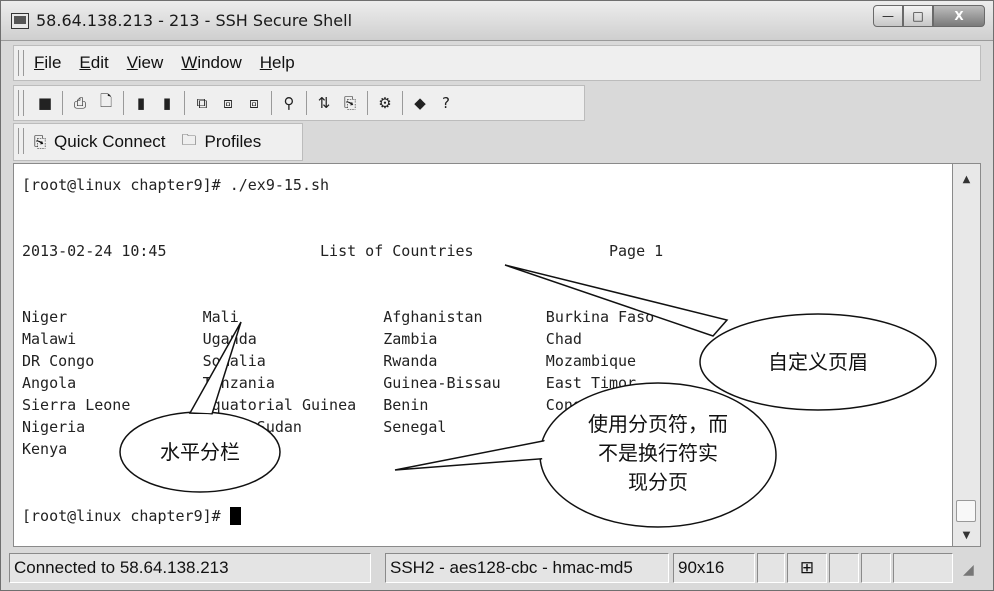 Image resolution: width=994 pixels, height=591 pixels. I want to click on pagebreak-callout-text: 使用分页符，而 不是换行符实 现分页, so click(658, 453).